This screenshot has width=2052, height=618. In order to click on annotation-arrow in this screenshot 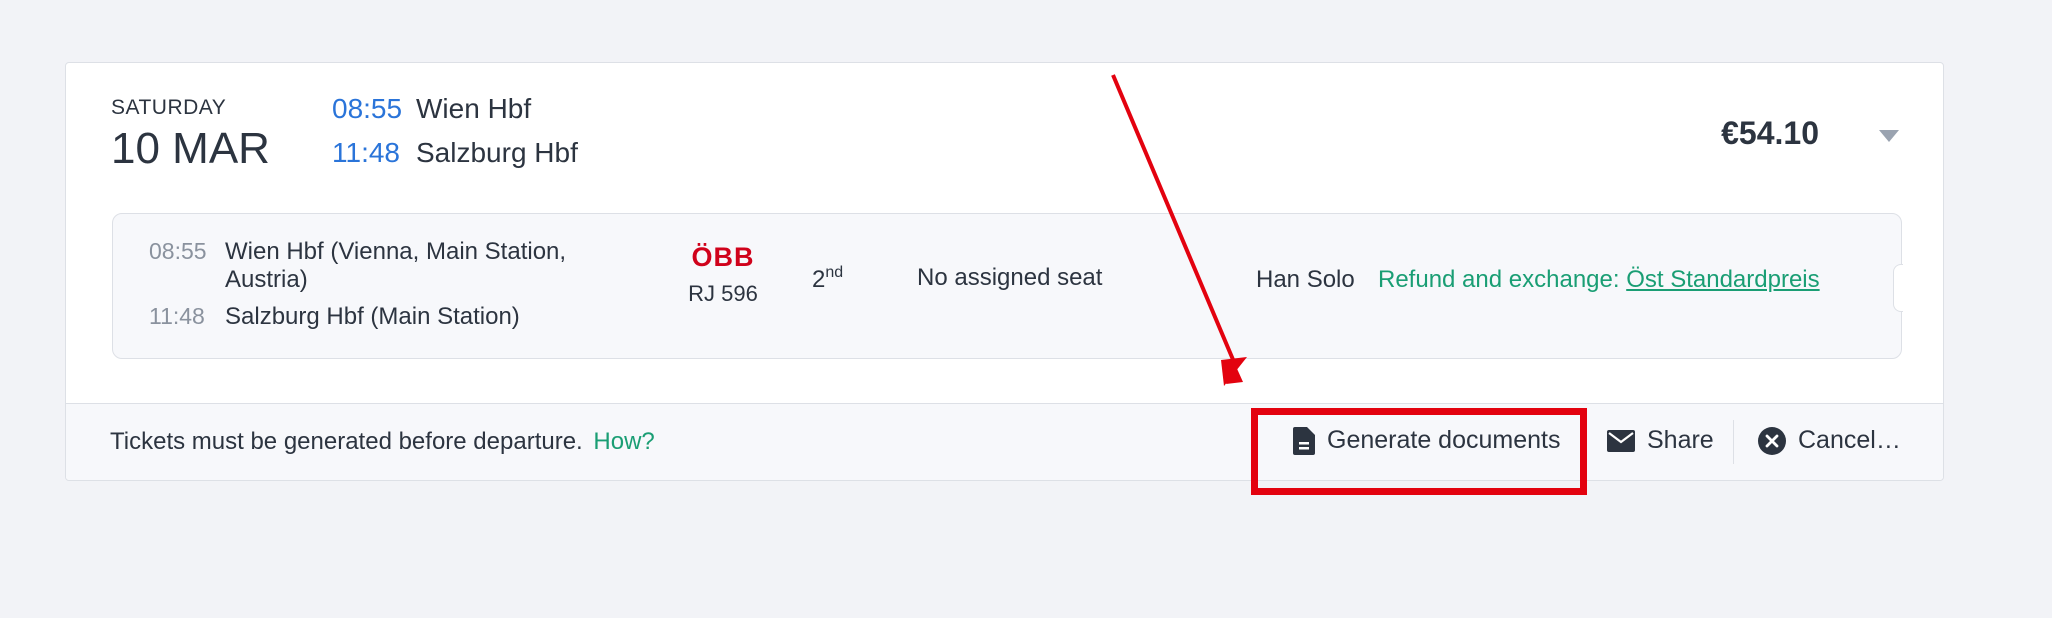, I will do `click(1179, 230)`.